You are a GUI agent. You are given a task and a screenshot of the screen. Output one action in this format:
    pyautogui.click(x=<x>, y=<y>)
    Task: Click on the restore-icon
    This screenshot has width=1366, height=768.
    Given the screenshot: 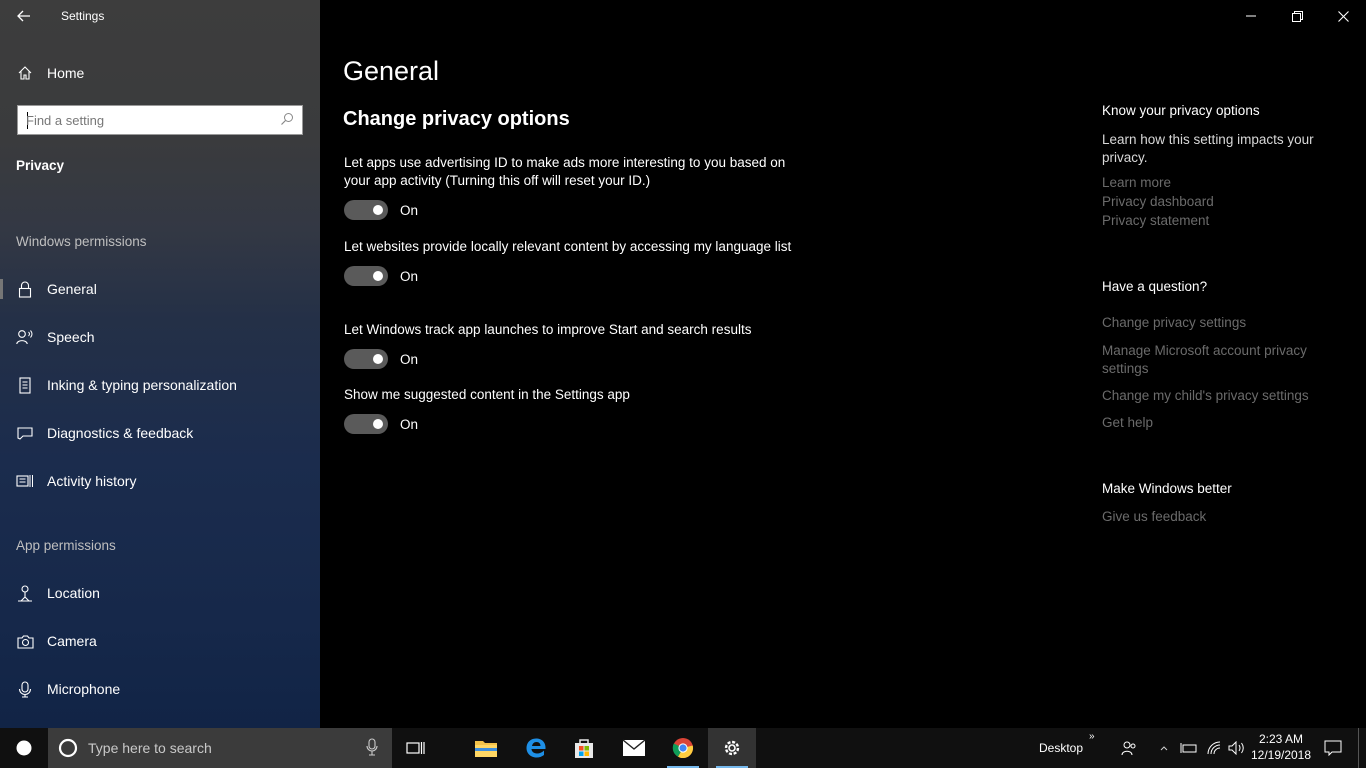 What is the action you would take?
    pyautogui.click(x=1297, y=16)
    